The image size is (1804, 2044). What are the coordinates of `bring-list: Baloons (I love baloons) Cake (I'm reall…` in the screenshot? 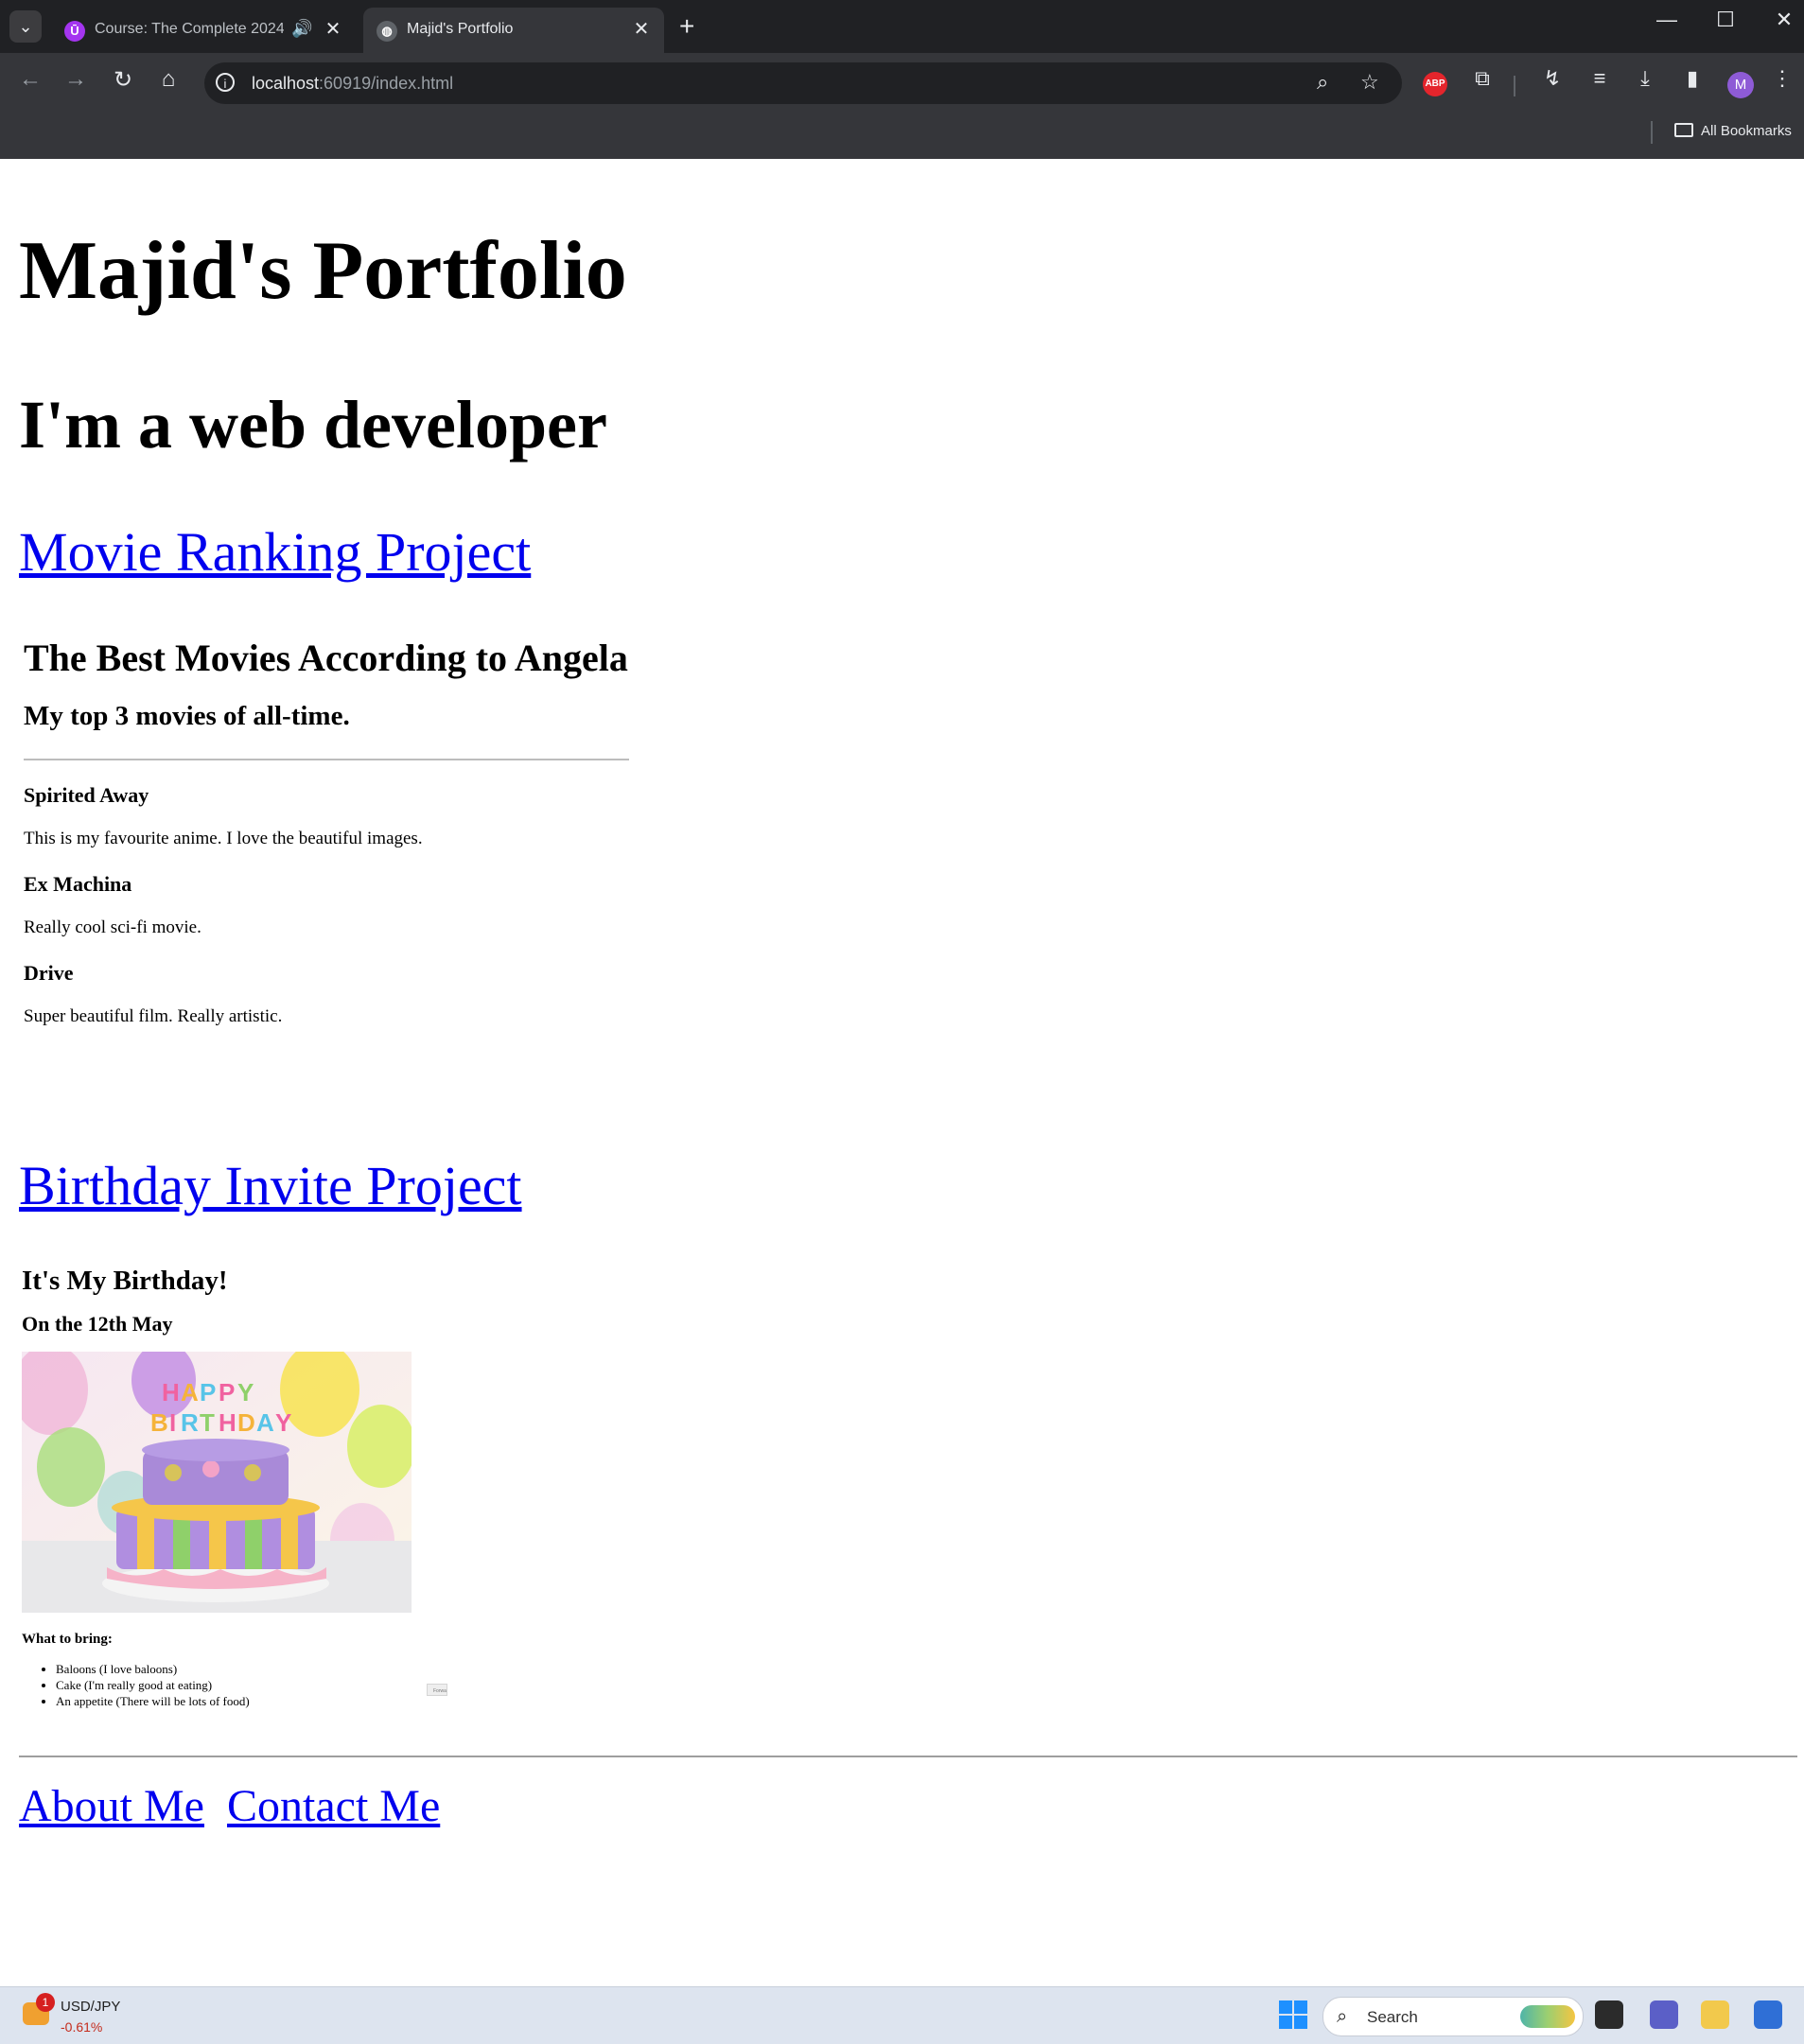 It's located at (305, 1685).